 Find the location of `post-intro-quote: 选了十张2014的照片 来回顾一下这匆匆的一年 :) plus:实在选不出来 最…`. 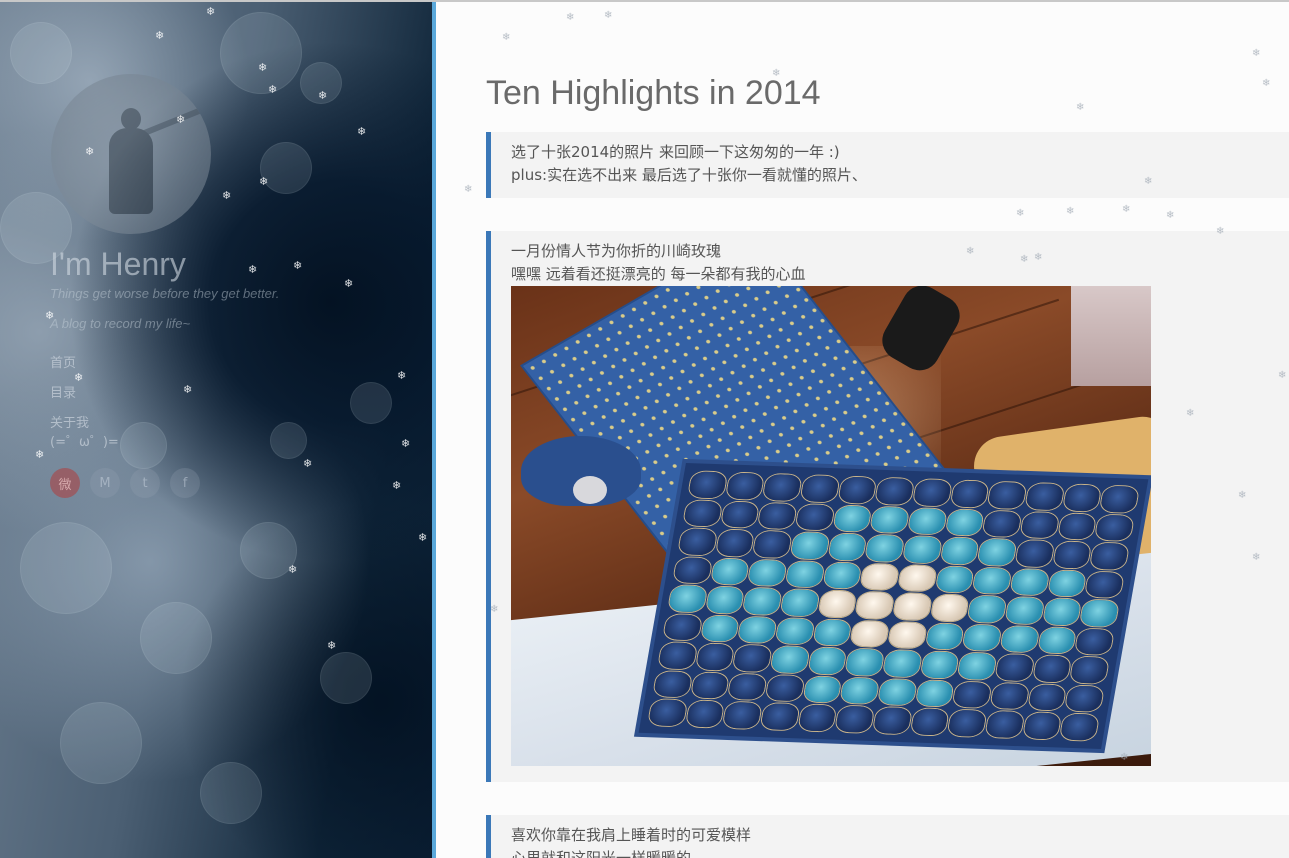

post-intro-quote: 选了十张2014的照片 来回顾一下这匆匆的一年 :) plus:实在选不出来 最… is located at coordinates (887, 165).